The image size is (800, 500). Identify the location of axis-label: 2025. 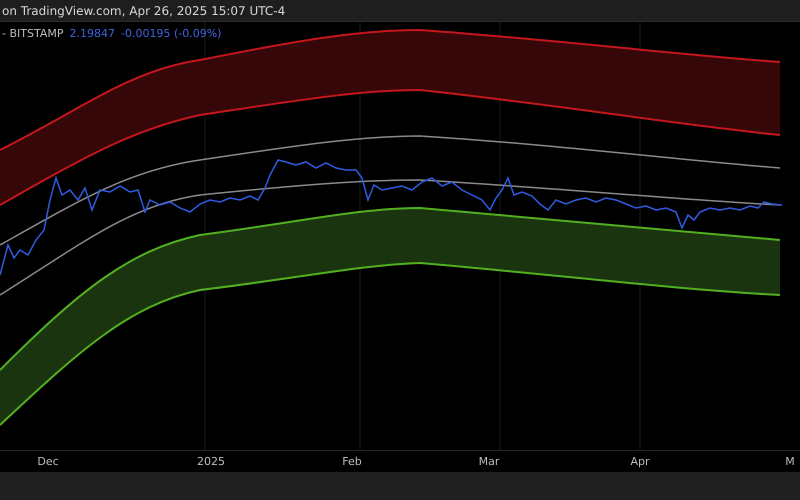
(211, 461).